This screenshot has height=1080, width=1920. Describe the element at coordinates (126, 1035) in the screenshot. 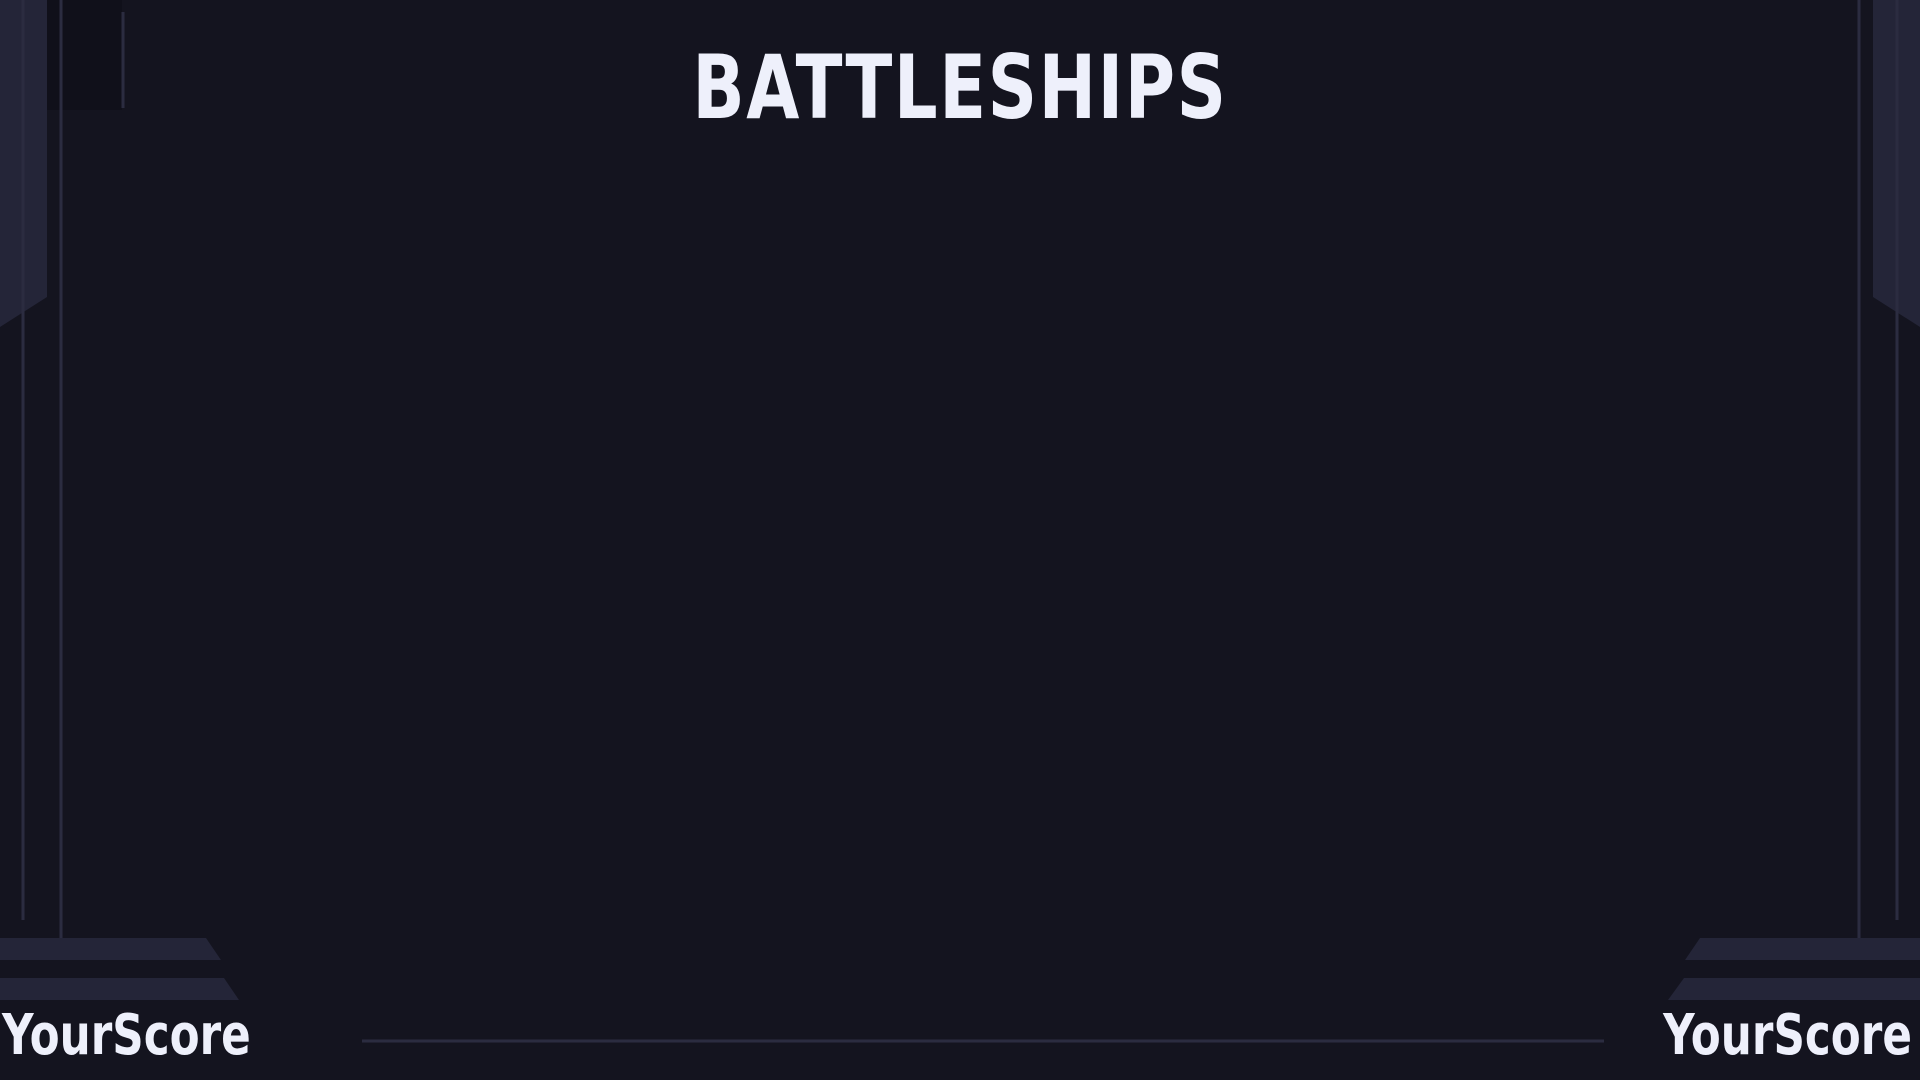

I see `left-score-label: YourScore` at that location.